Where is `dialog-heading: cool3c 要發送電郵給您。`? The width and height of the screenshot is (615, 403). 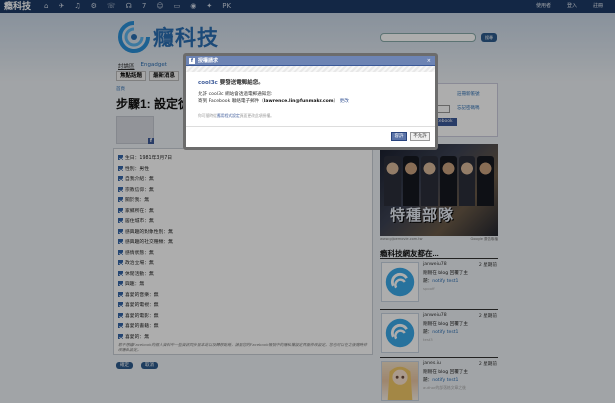 dialog-heading: cool3c 要發送電郵給您。 is located at coordinates (231, 83).